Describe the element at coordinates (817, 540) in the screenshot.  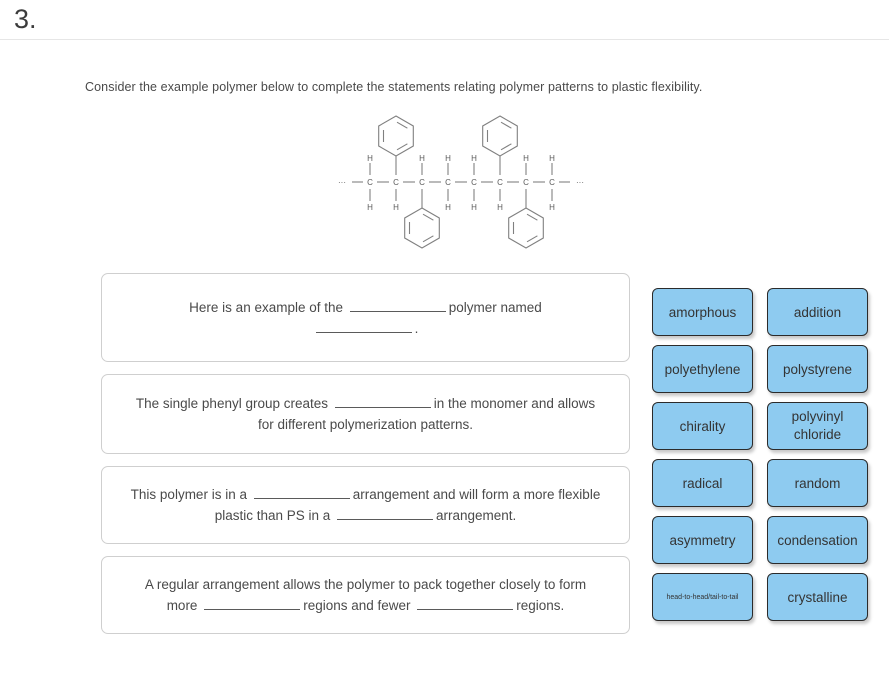
I see `answer-tile: condensation` at that location.